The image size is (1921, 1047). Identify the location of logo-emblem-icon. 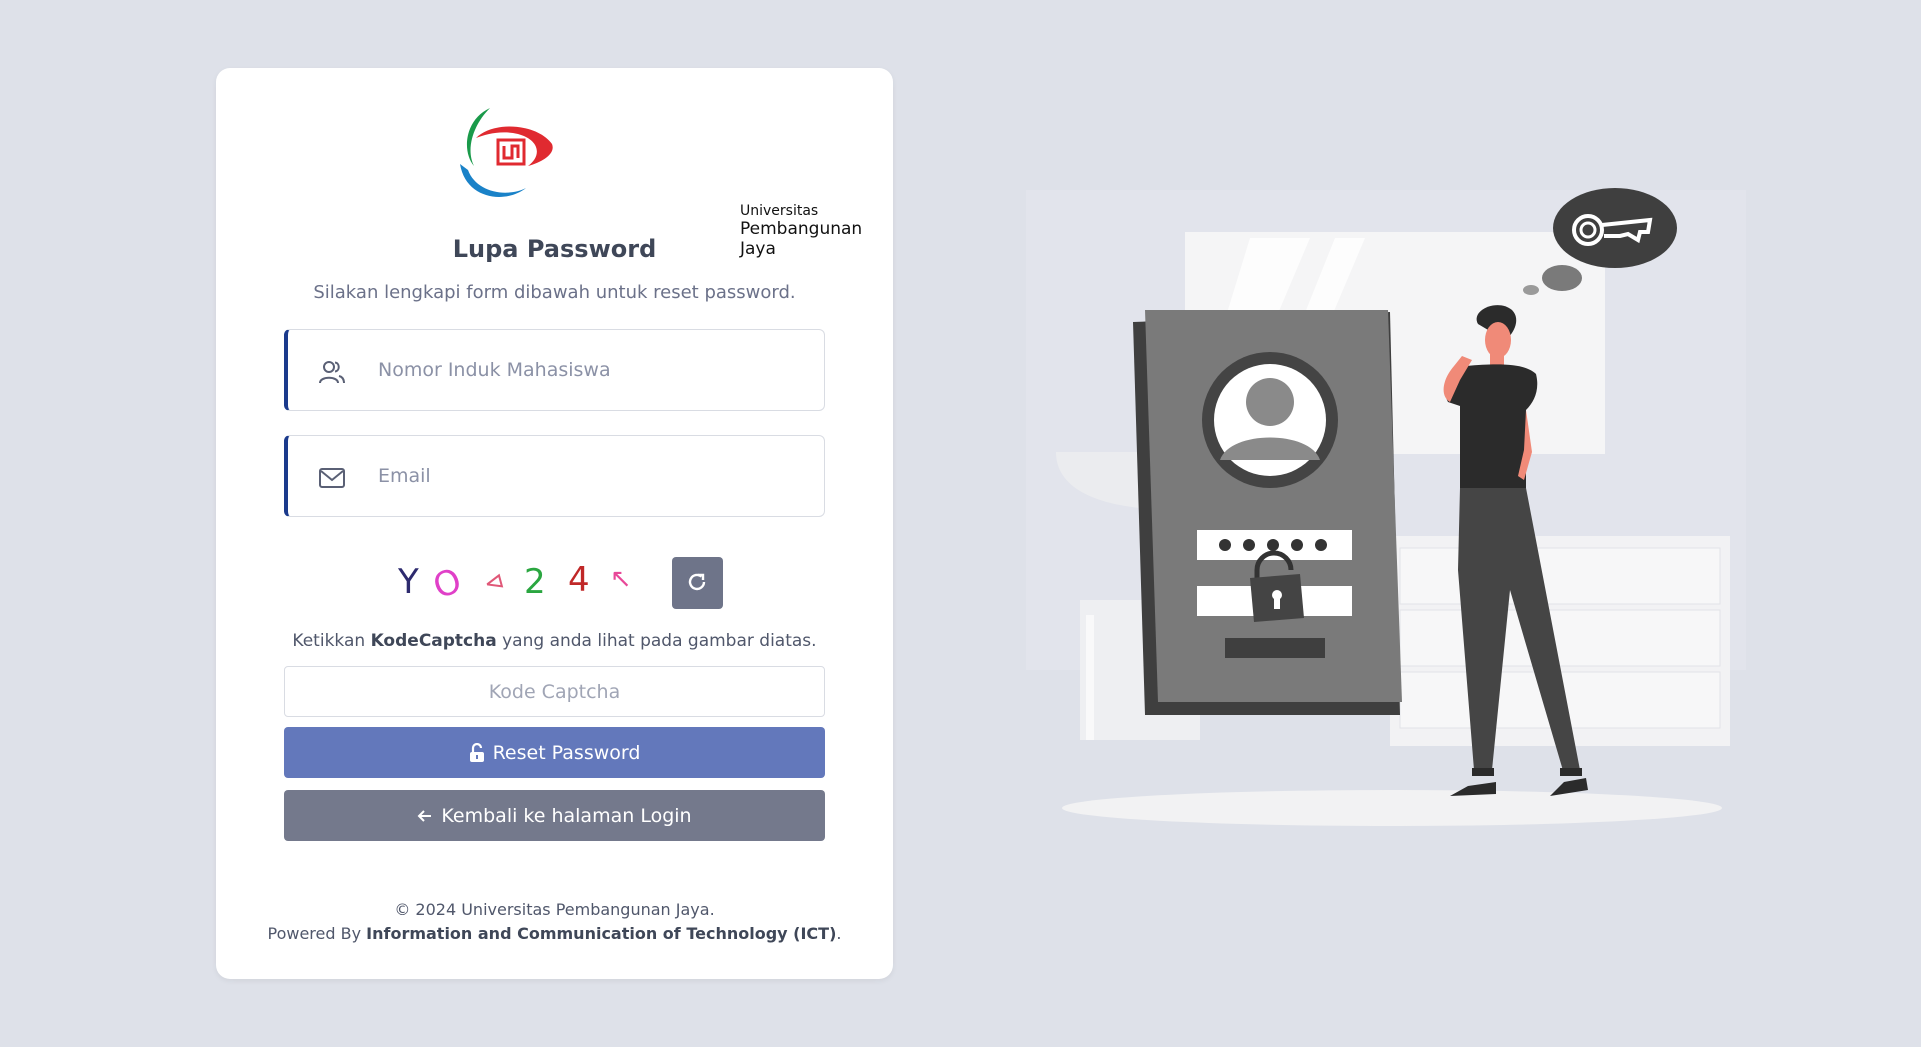
(506, 152).